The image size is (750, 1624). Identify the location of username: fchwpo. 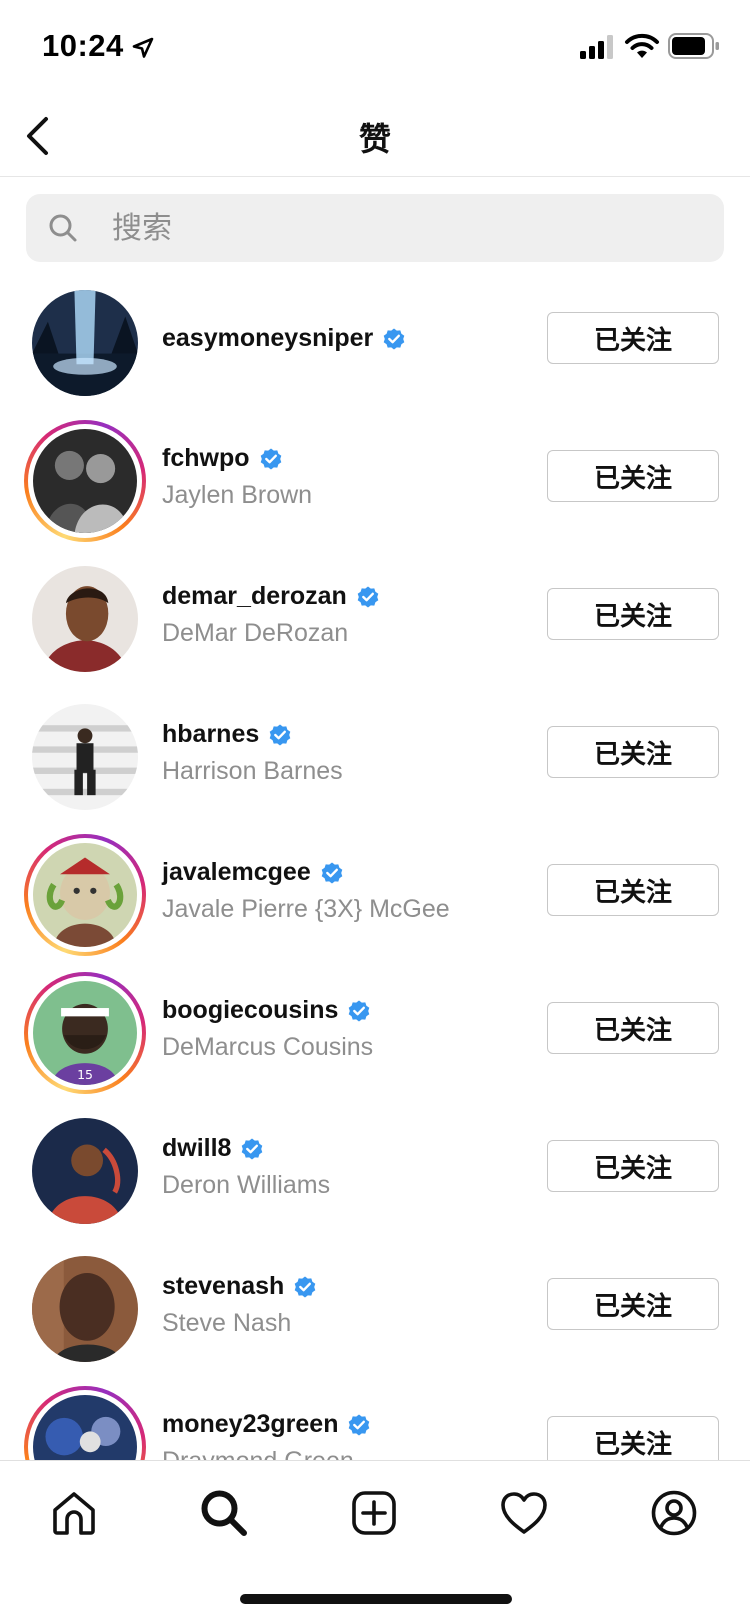
(206, 458).